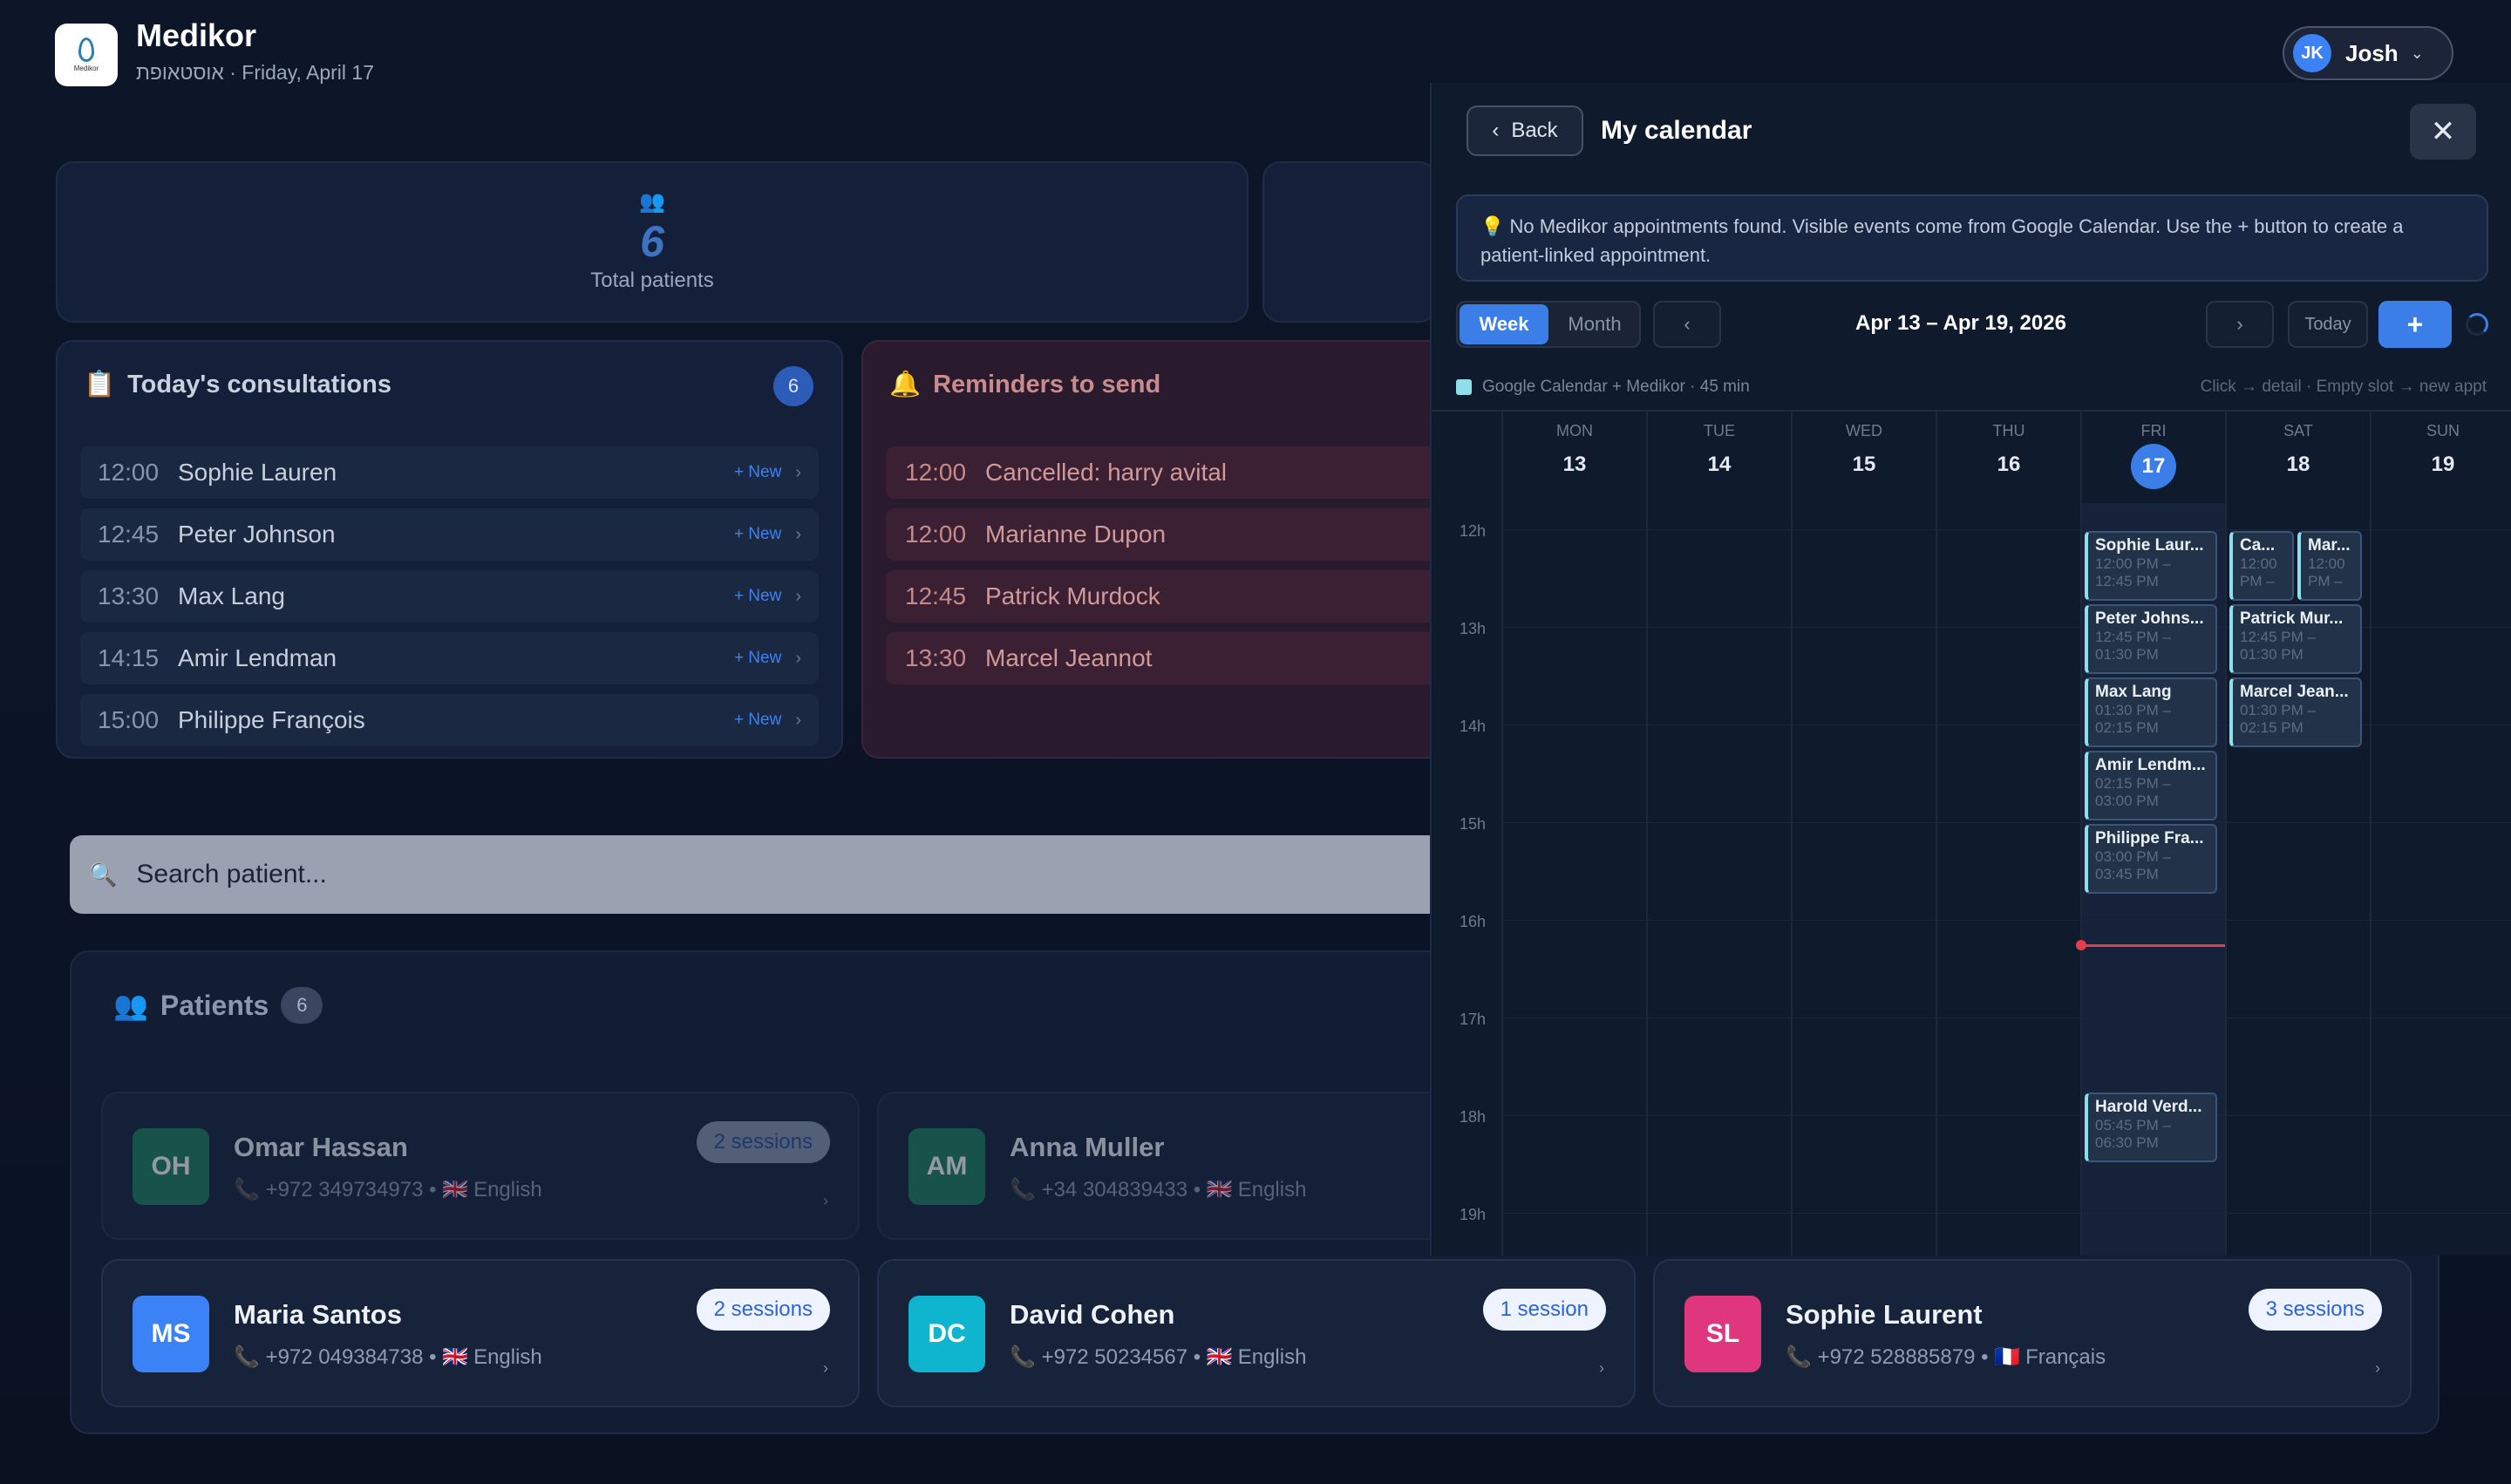 This screenshot has width=2511, height=1484. Describe the element at coordinates (130, 1005) in the screenshot. I see `users-icon: 👥` at that location.